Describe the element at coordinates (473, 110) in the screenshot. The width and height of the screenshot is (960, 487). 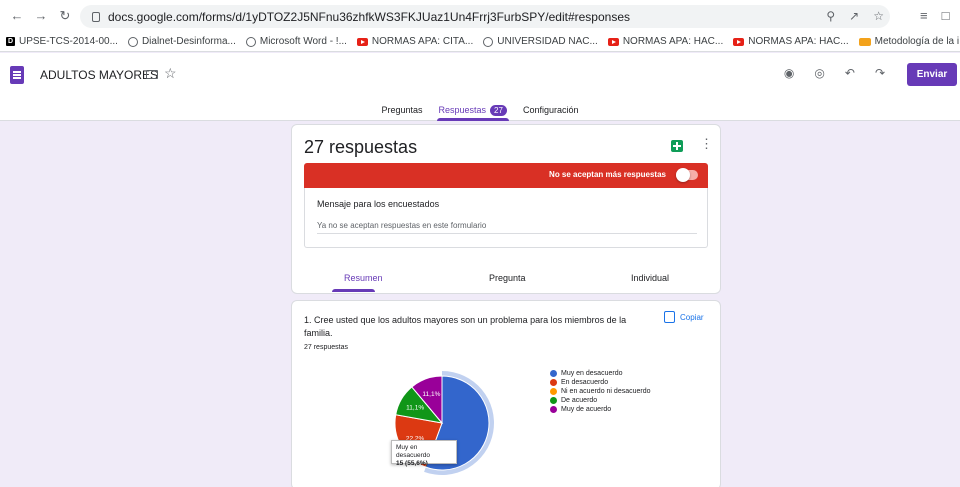
I see `tab-responses: Respuestas 27` at that location.